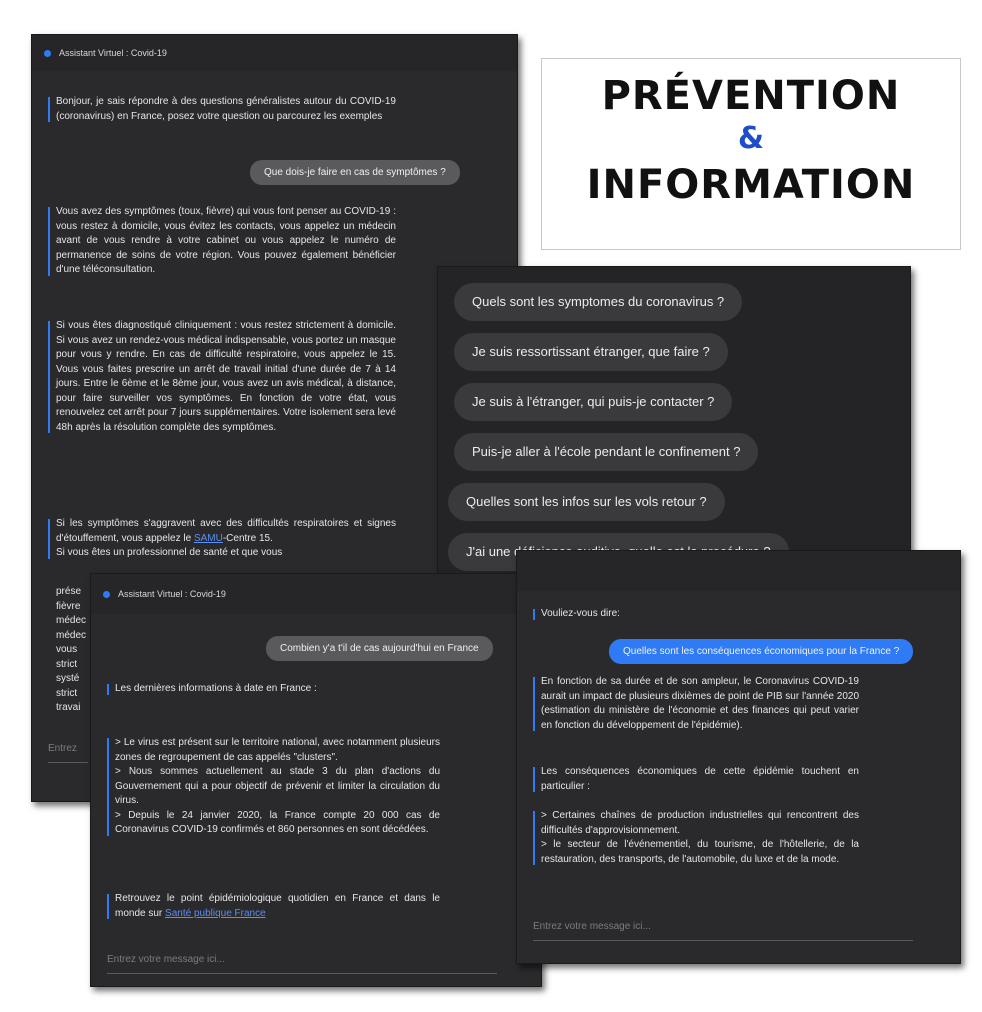  Describe the element at coordinates (68, 753) in the screenshot. I see `message-input: Entrez` at that location.